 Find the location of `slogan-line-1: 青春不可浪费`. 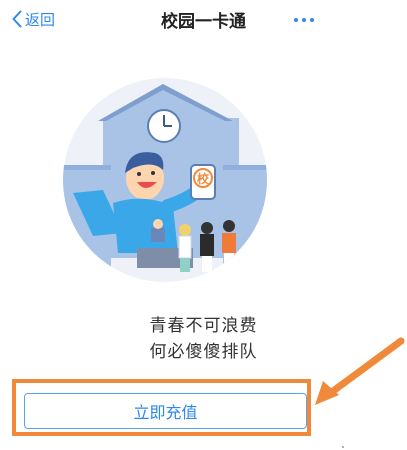

slogan-line-1: 青春不可浪费 is located at coordinates (203, 326).